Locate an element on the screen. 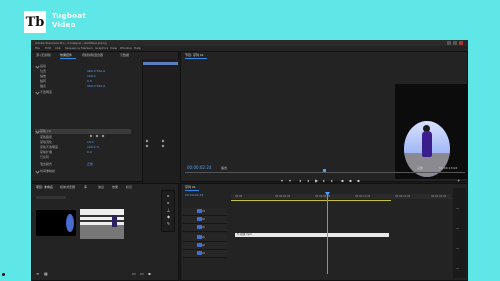  timeline-timecode: 00:00:02:24 is located at coordinates (194, 195).